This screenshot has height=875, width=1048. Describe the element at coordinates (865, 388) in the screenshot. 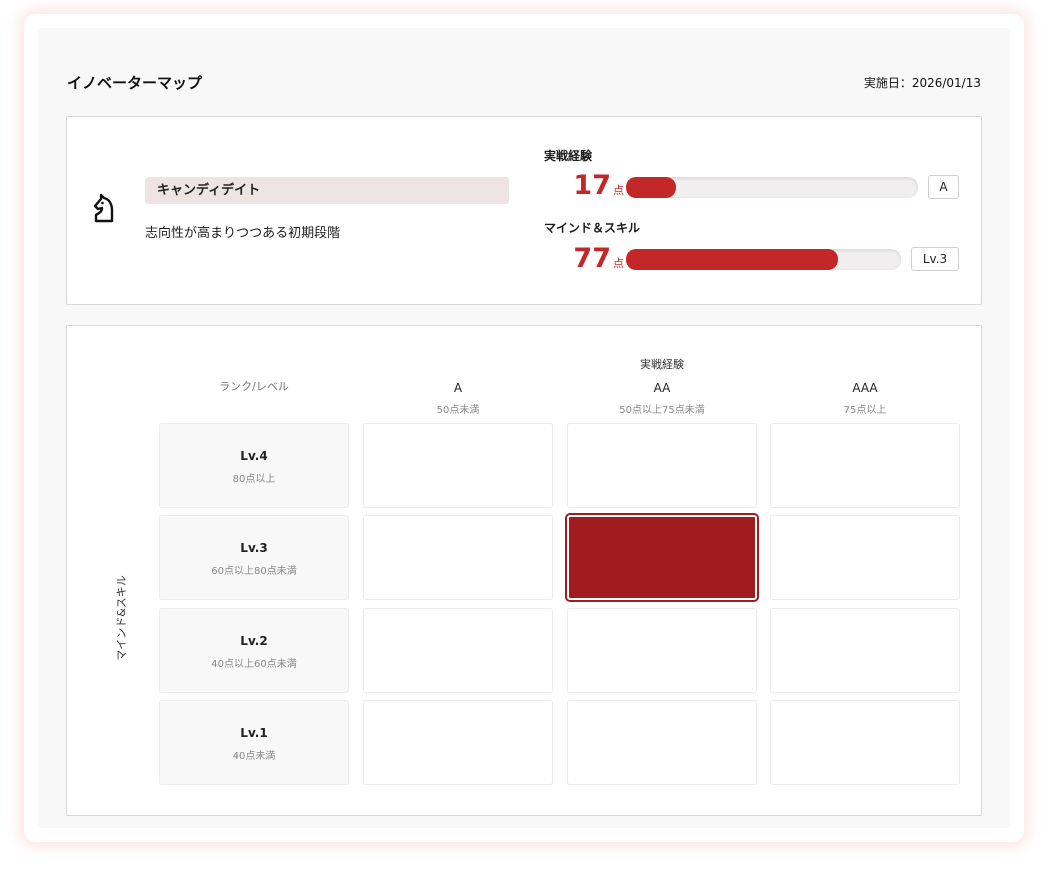

I see `column-label: AAA` at that location.